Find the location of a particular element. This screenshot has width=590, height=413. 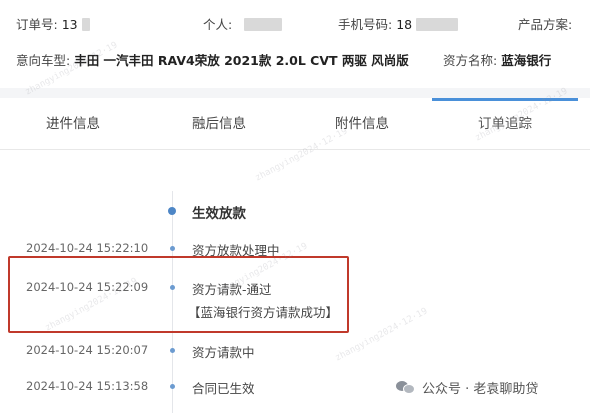

event-time: 2024-10-24 15:22:10 is located at coordinates (87, 248).